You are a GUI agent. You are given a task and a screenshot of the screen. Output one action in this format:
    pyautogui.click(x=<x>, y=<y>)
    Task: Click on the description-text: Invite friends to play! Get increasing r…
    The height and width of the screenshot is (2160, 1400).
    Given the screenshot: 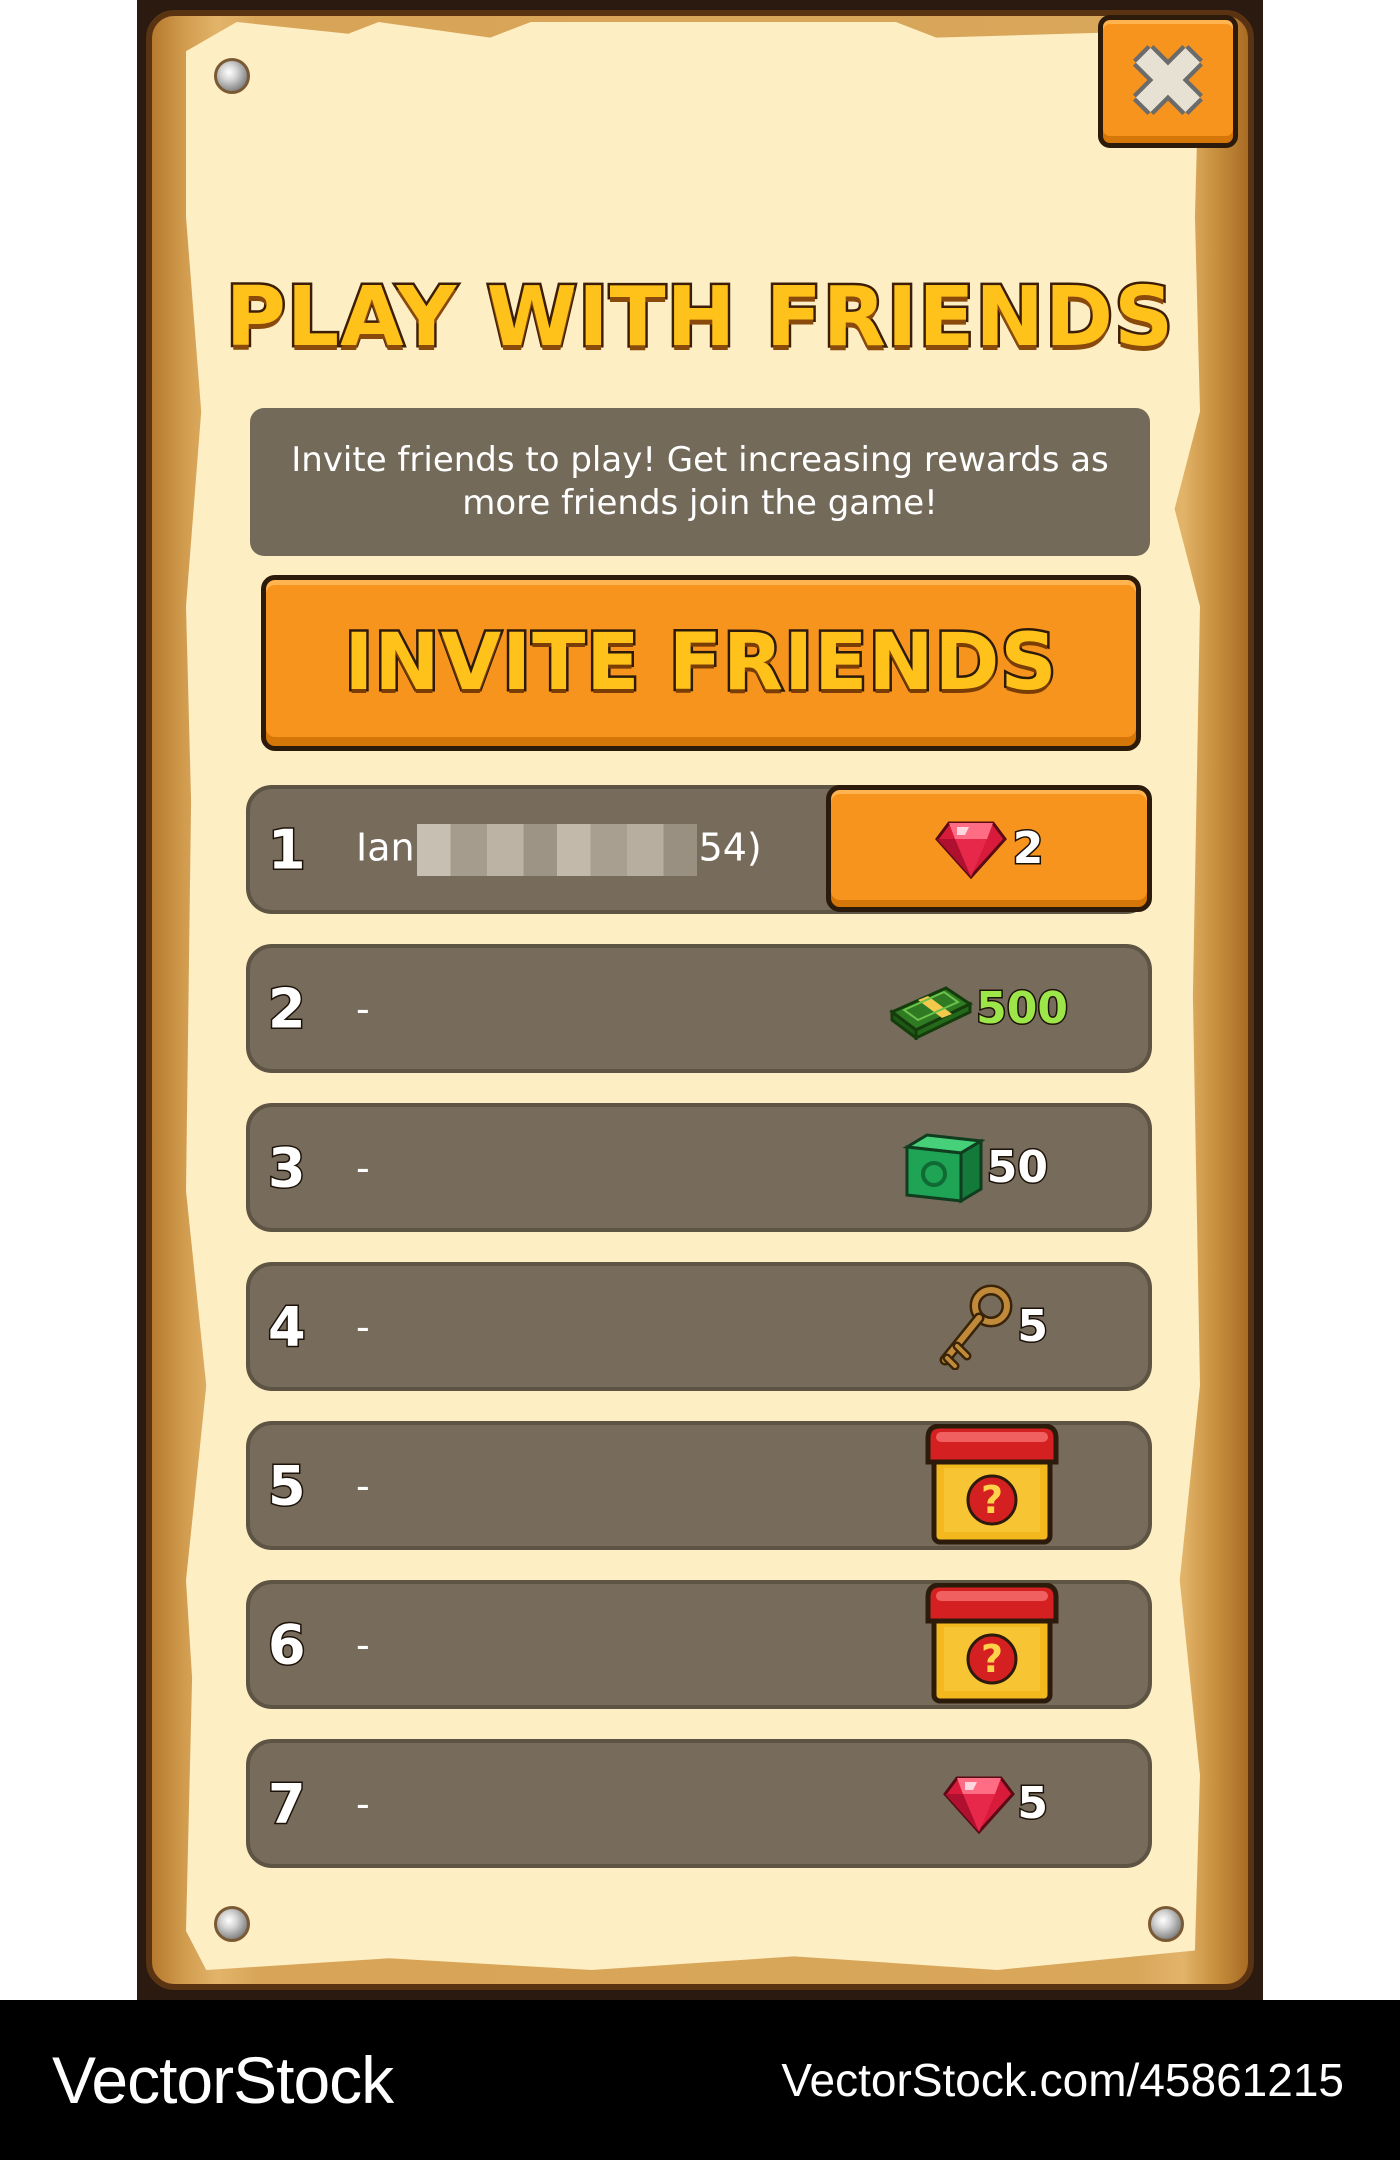 What is the action you would take?
    pyautogui.click(x=700, y=481)
    